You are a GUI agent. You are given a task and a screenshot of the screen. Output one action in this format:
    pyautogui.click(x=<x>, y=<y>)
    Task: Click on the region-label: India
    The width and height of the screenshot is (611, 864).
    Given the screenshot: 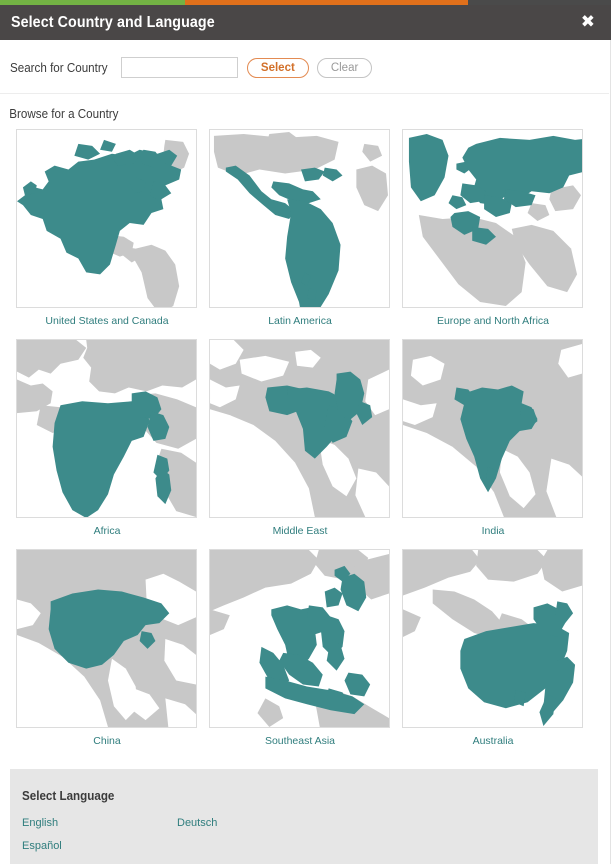 What is the action you would take?
    pyautogui.click(x=493, y=531)
    